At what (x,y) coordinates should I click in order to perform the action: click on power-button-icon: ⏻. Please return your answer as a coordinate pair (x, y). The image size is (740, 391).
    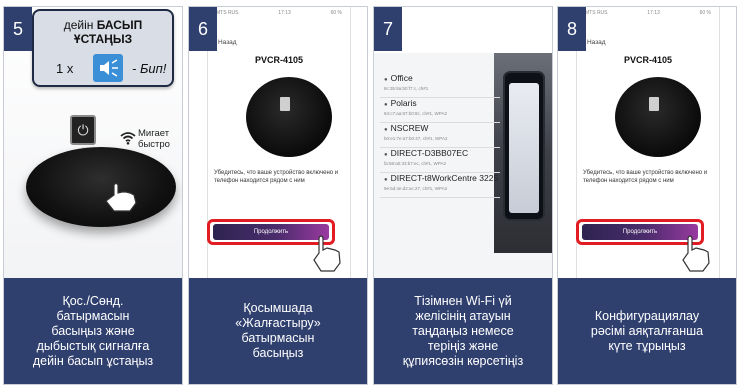
    Looking at the image, I should click on (83, 130).